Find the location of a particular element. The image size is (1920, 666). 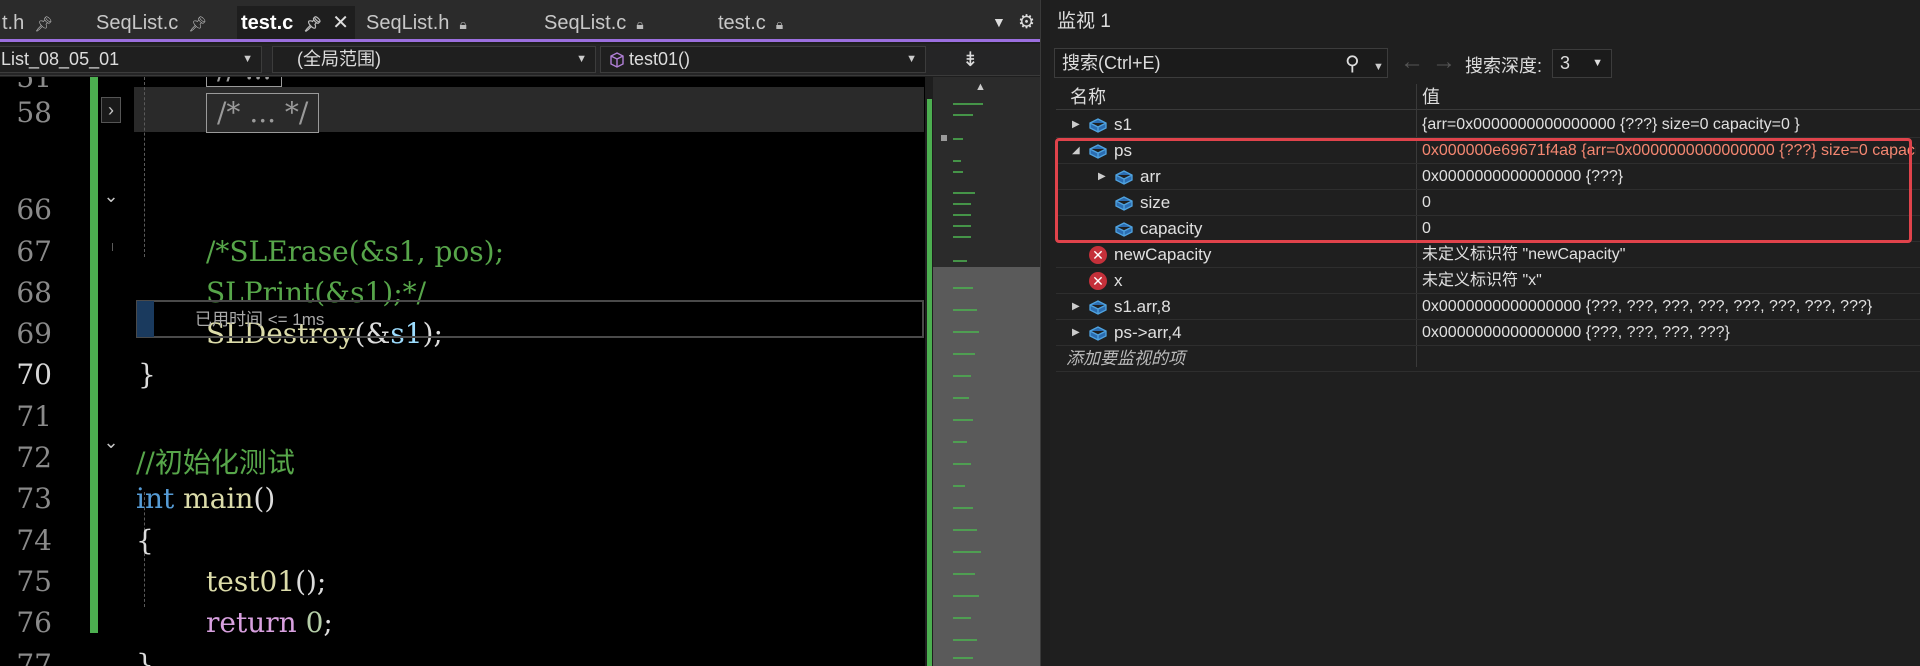

code-line-77: } is located at coordinates (145, 657).